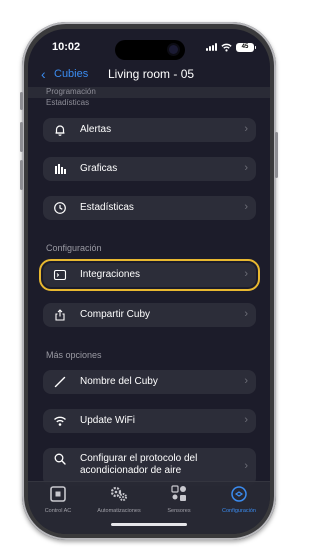 The image size is (320, 560). What do you see at coordinates (74, 248) in the screenshot?
I see `section-label-configuracion: Configuración` at bounding box center [74, 248].